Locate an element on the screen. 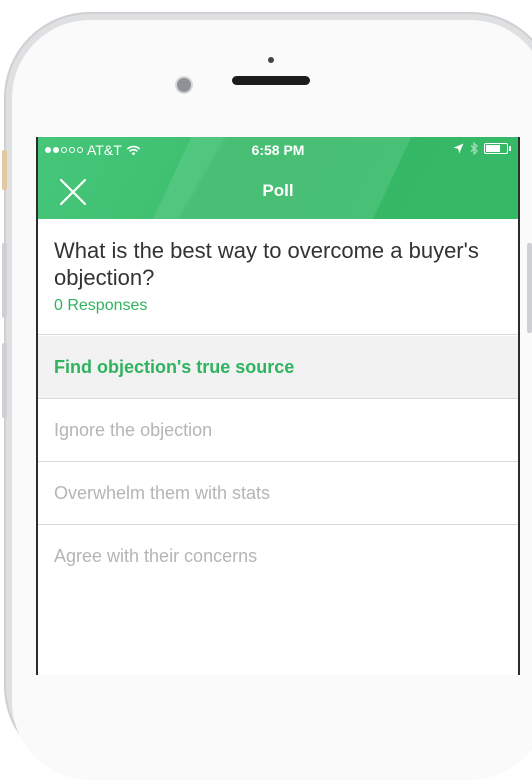 This screenshot has width=532, height=780. battery-icon is located at coordinates (497, 148).